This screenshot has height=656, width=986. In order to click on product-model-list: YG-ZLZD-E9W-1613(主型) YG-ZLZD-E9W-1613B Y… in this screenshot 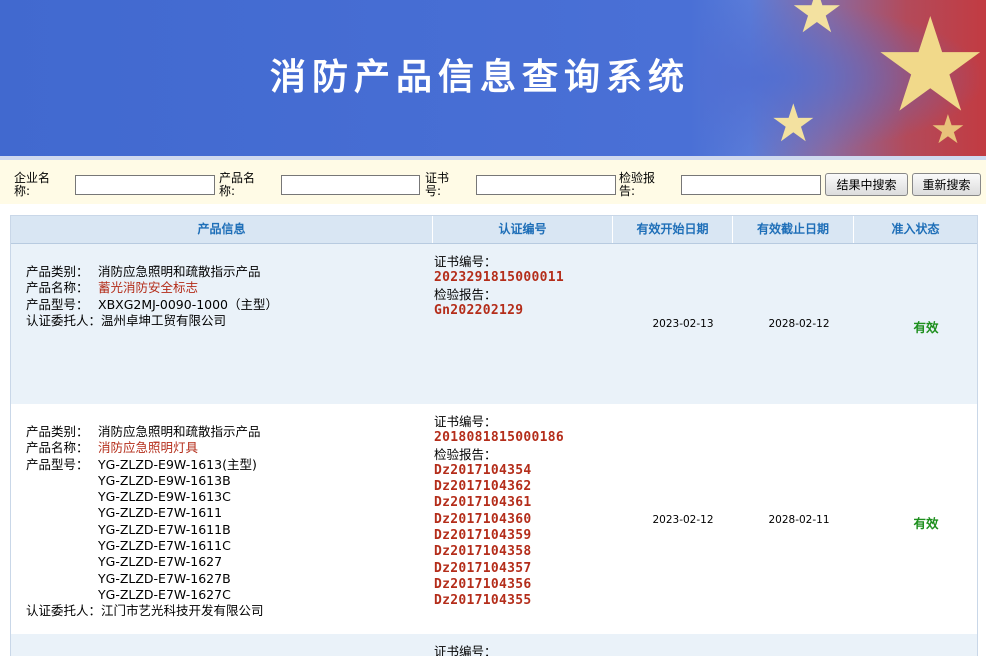, I will do `click(177, 530)`.